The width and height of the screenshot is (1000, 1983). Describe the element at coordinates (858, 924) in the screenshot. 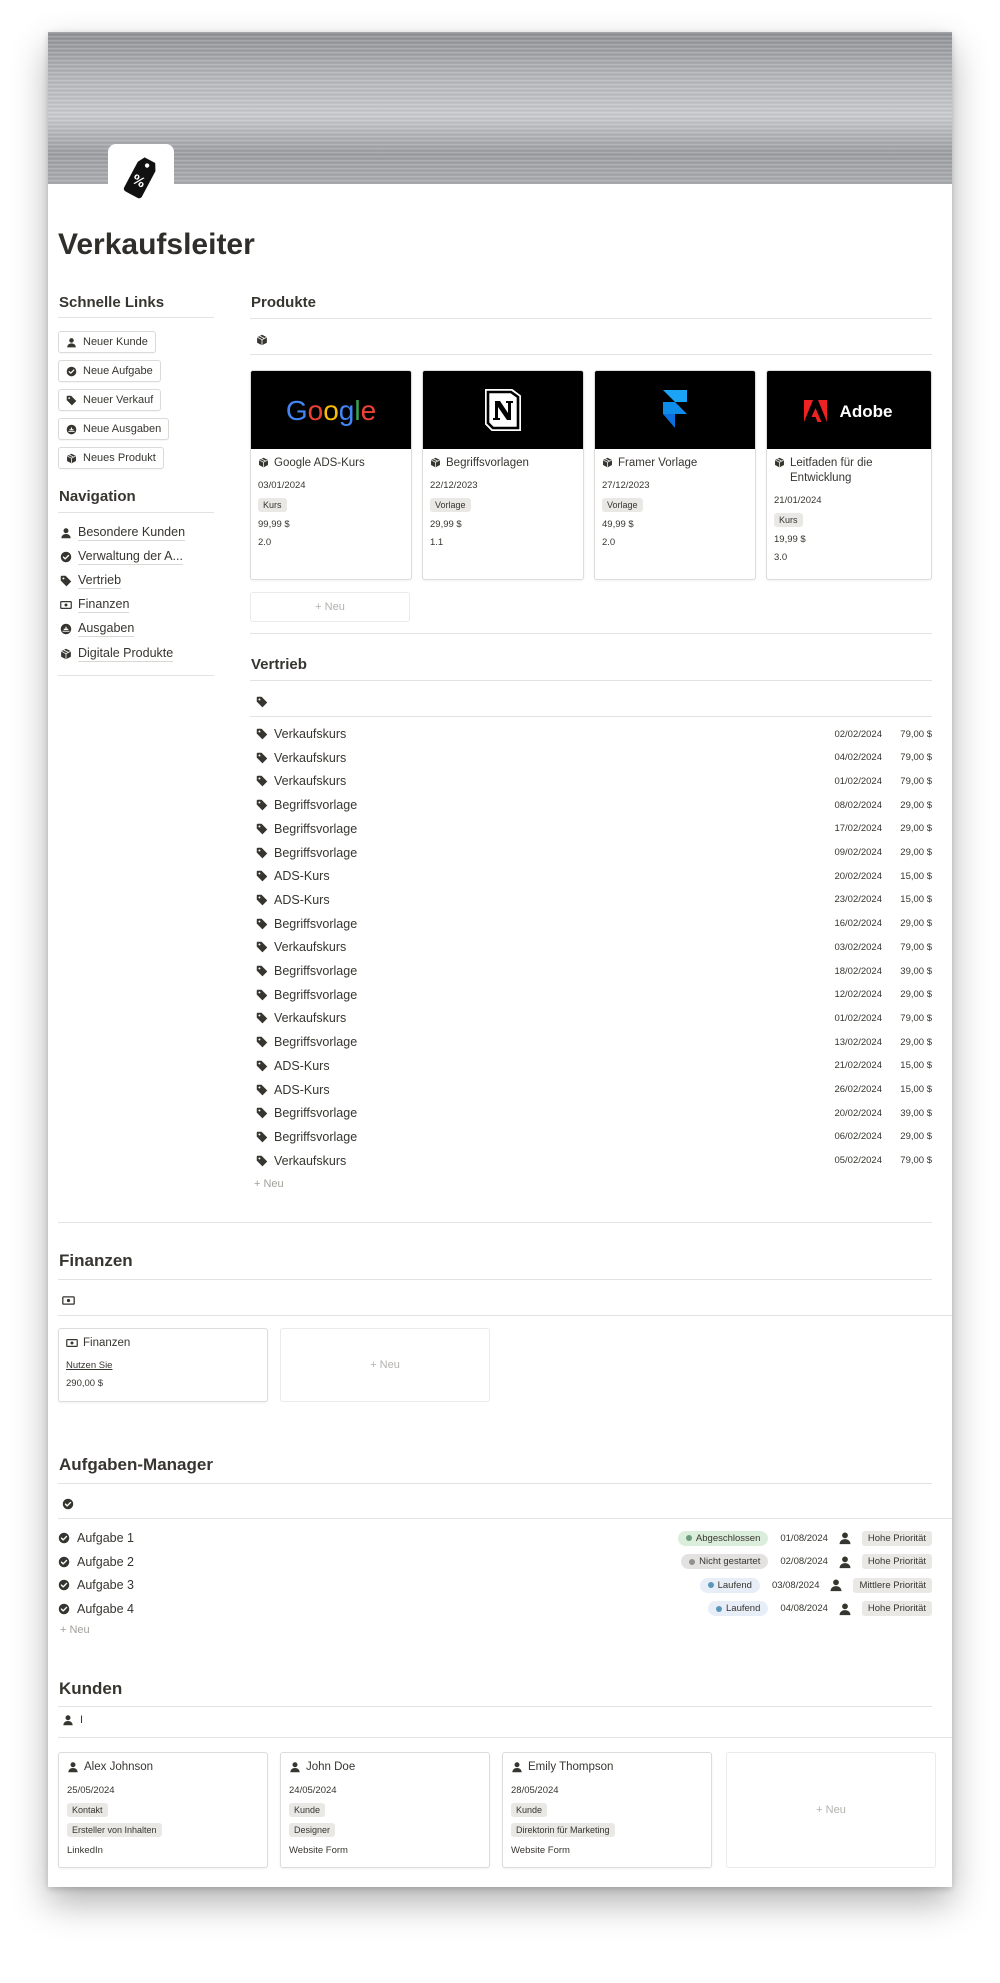

I see `sale-date: 16/02/2024` at that location.